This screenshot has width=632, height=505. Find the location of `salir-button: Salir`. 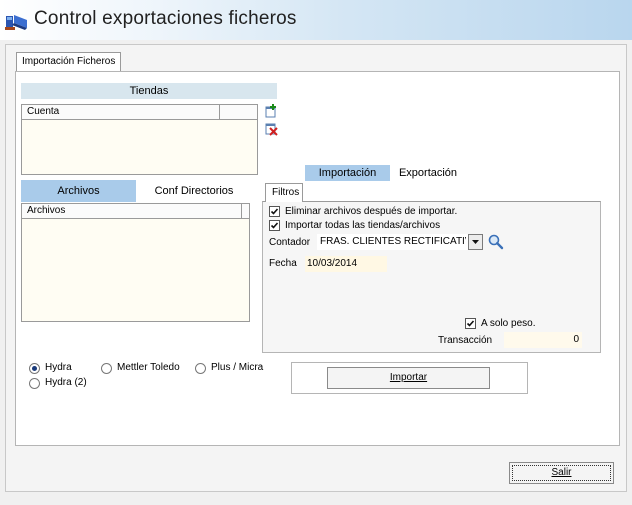

salir-button: Salir is located at coordinates (561, 473).